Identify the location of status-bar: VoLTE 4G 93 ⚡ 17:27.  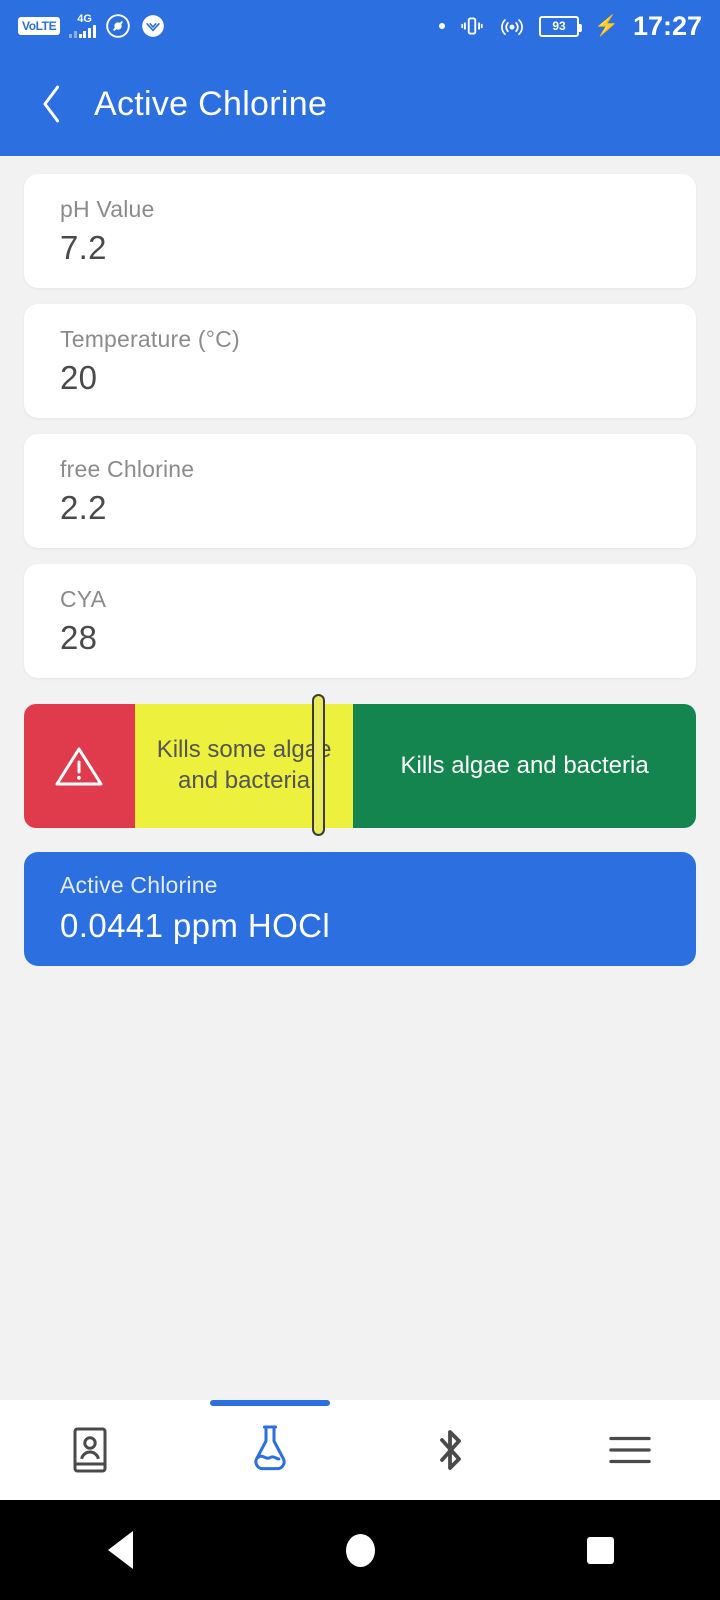
(360, 26).